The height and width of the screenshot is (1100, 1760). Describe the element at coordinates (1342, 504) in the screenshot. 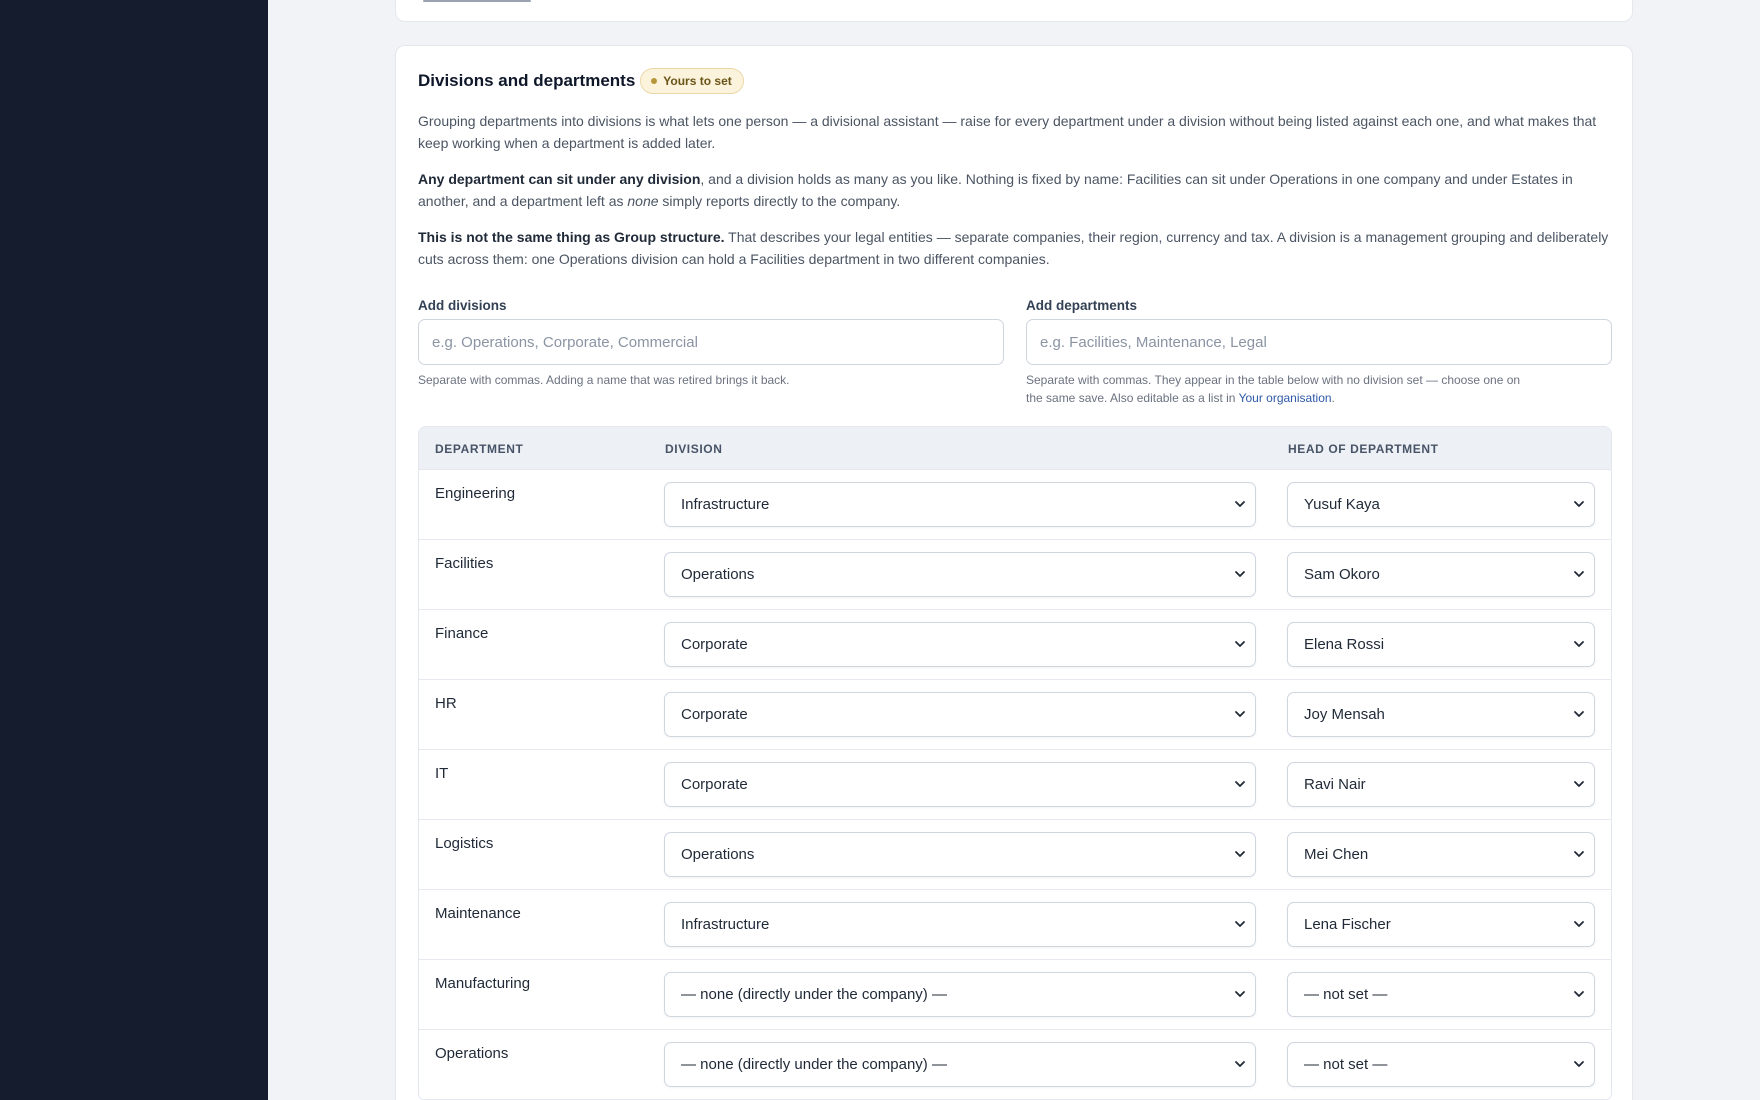

I see `head-value: Yusuf Kaya` at that location.